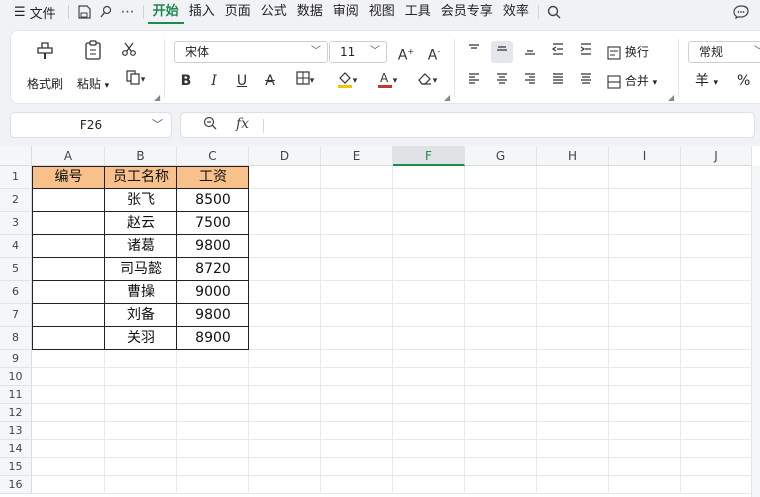  I want to click on underline-icon: U, so click(242, 81).